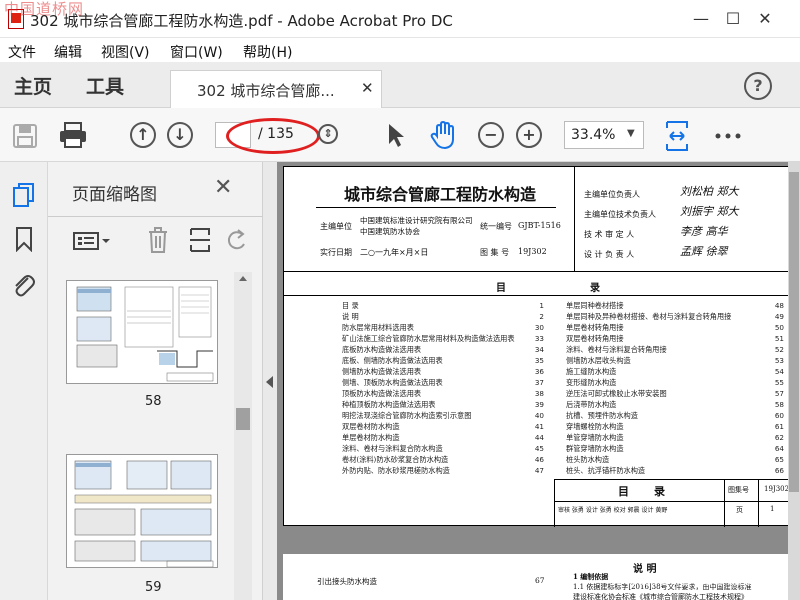 Image resolution: width=800 pixels, height=600 pixels. Describe the element at coordinates (267, 52) in the screenshot. I see `menu-help: 帮助(H)` at that location.